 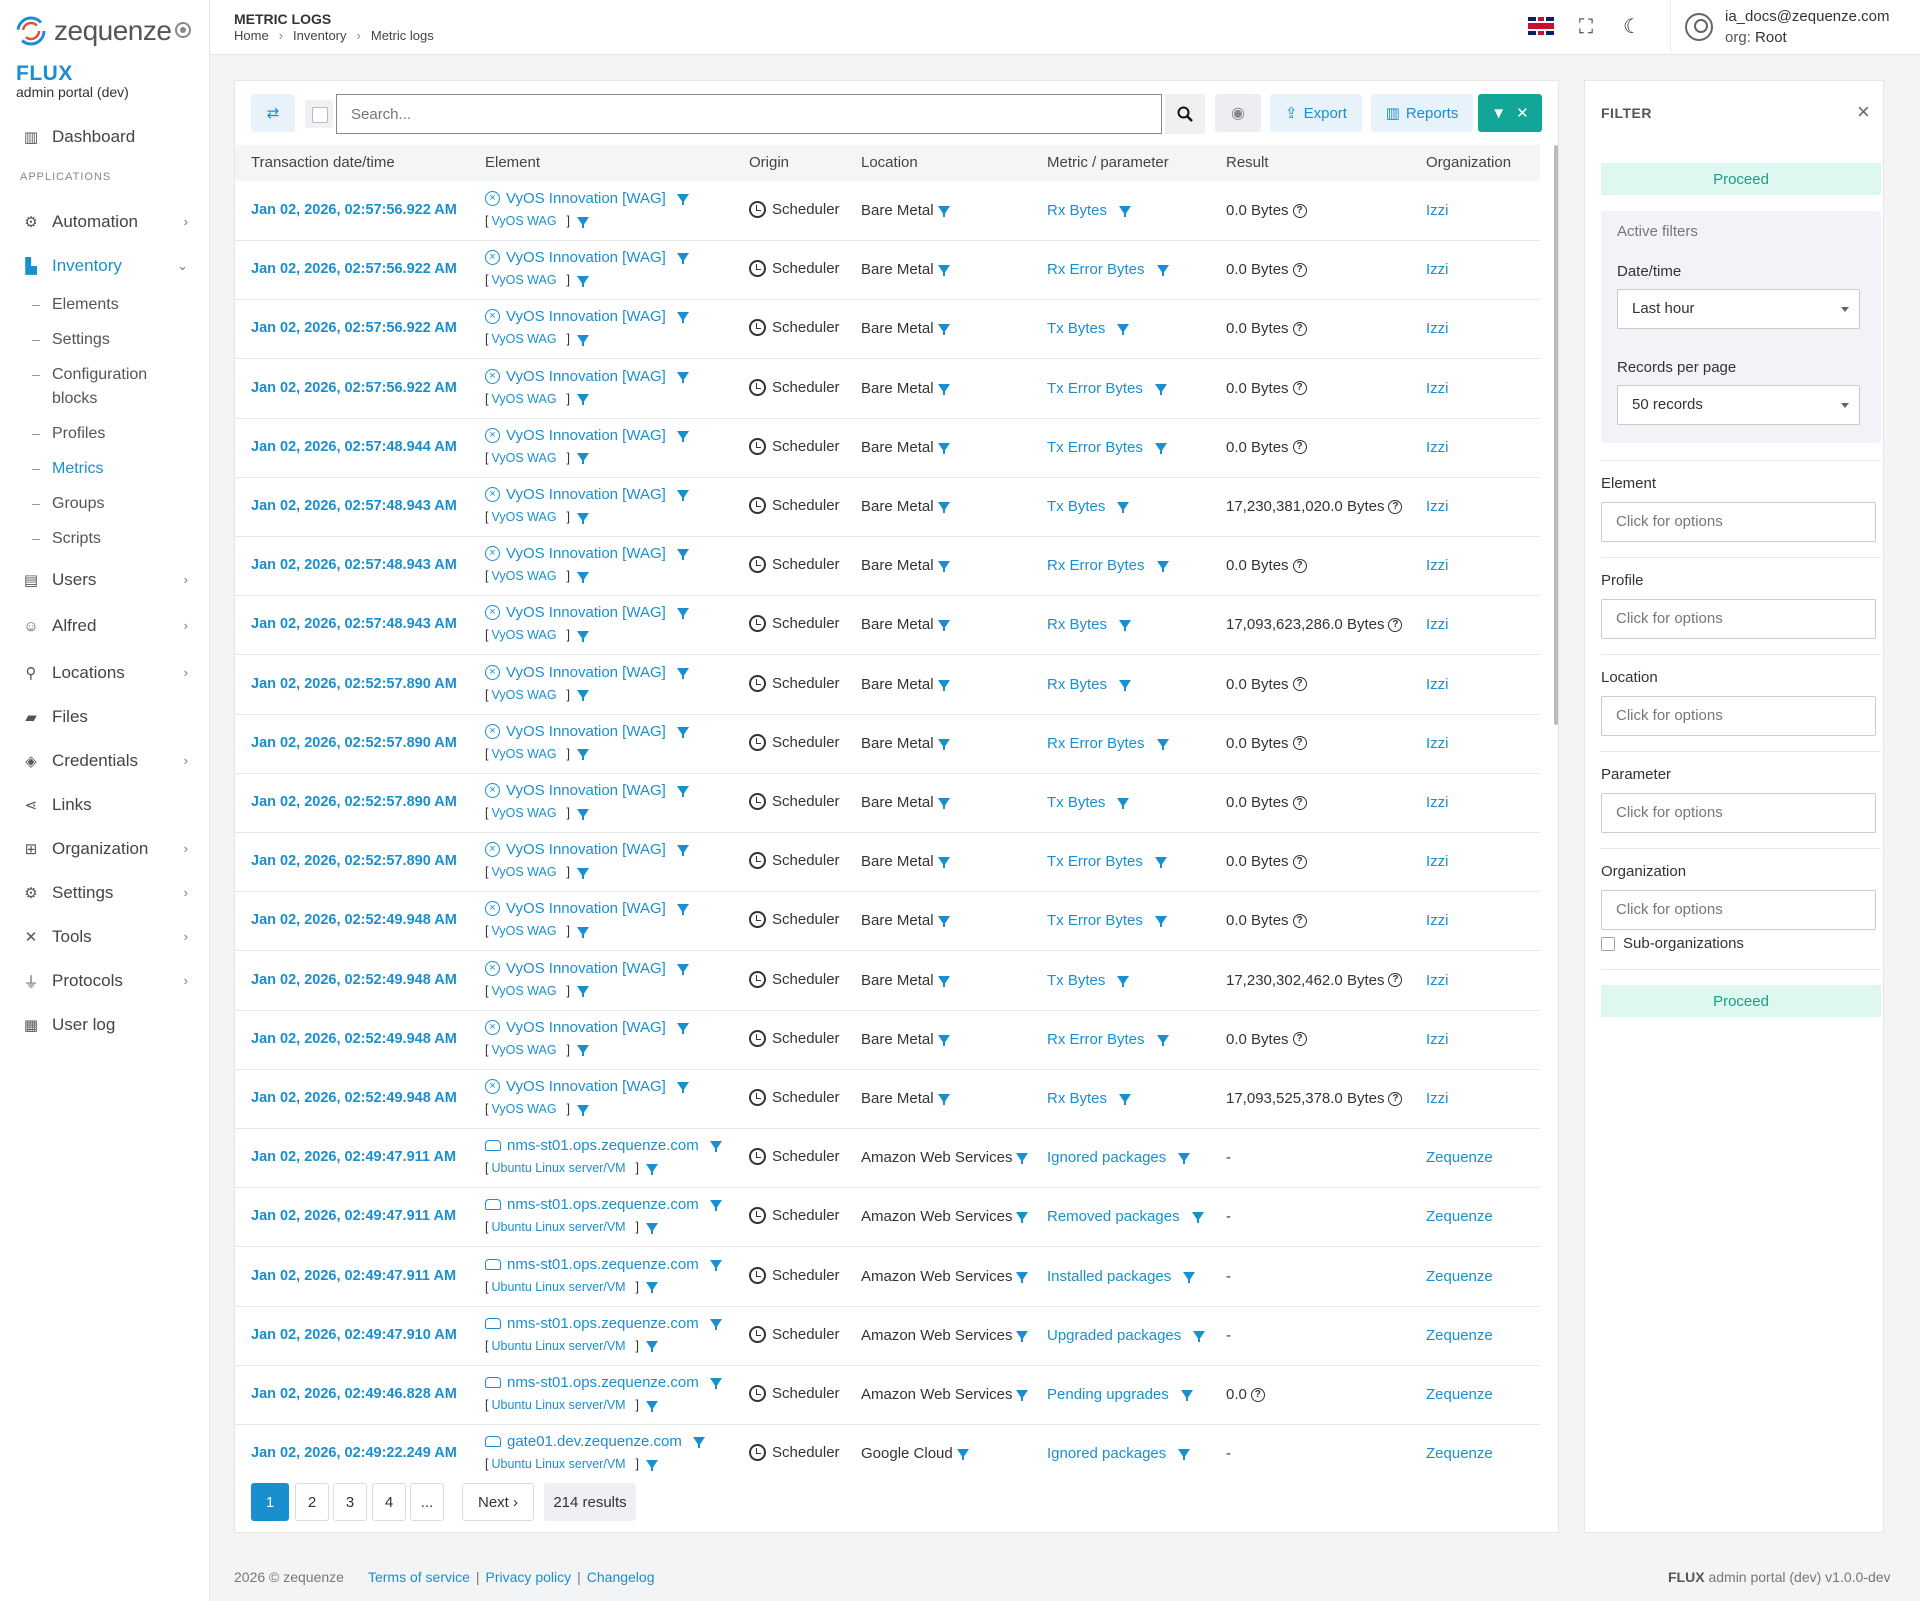 I want to click on organization-link: Zequenze, so click(x=1459, y=1276).